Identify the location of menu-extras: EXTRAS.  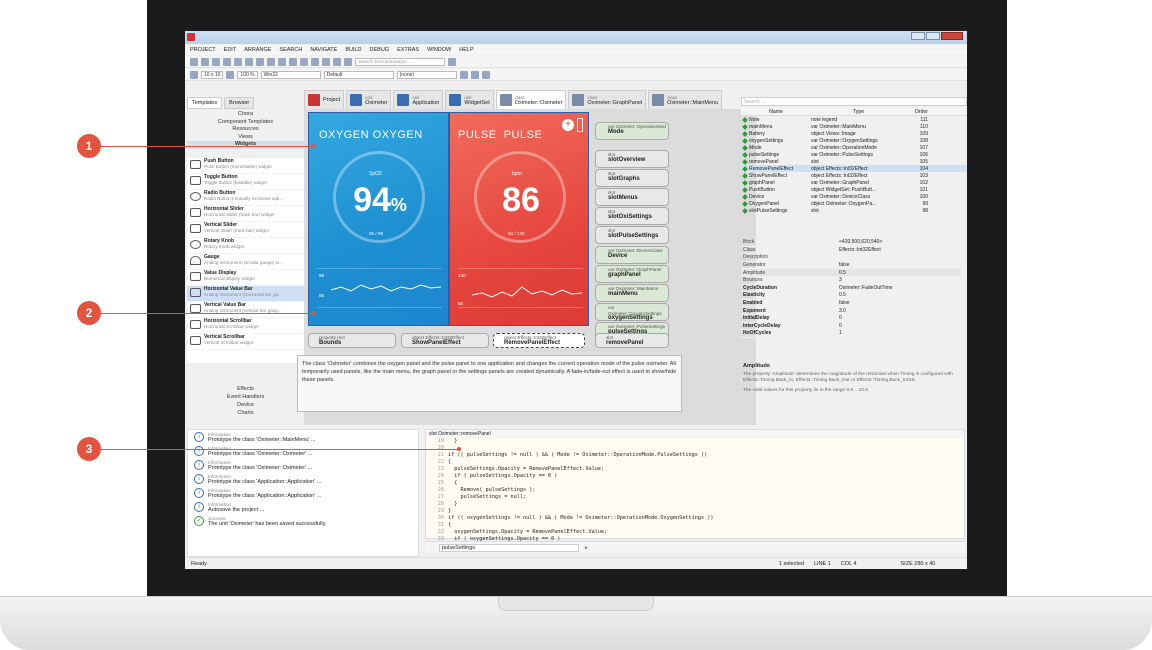
(408, 50).